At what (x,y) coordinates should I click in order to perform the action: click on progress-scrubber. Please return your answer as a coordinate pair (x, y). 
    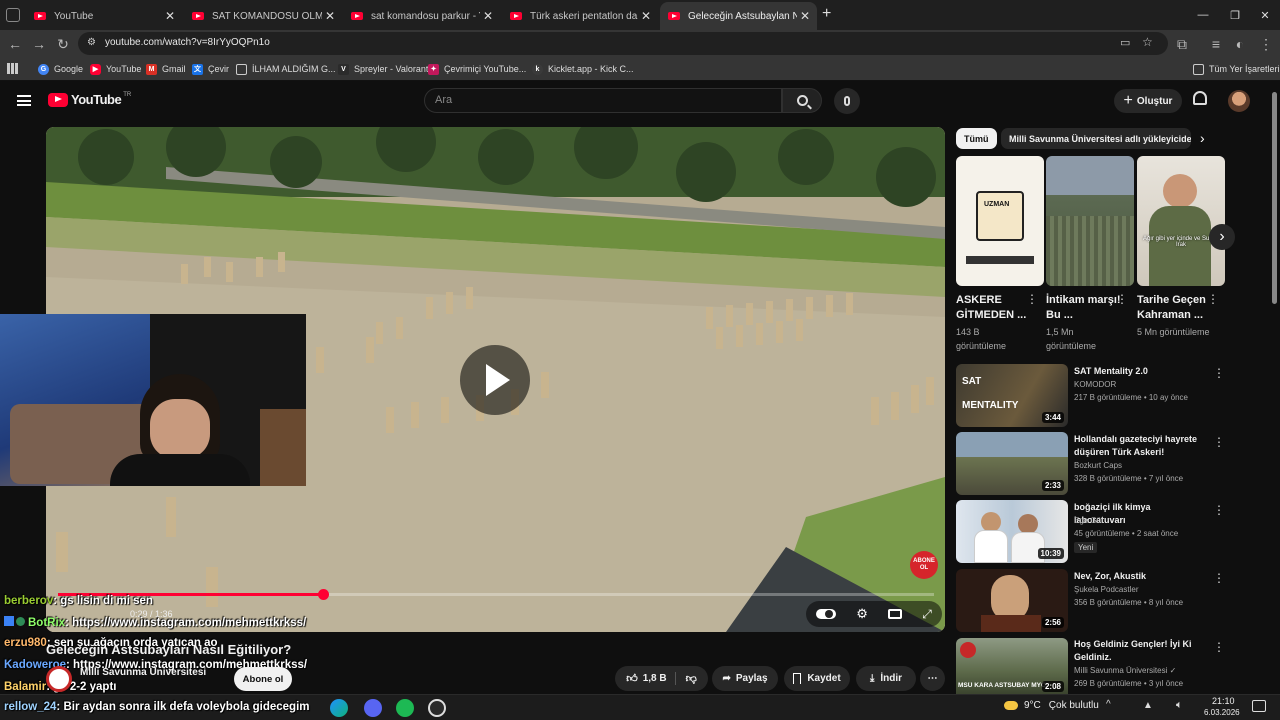
    Looking at the image, I should click on (323, 594).